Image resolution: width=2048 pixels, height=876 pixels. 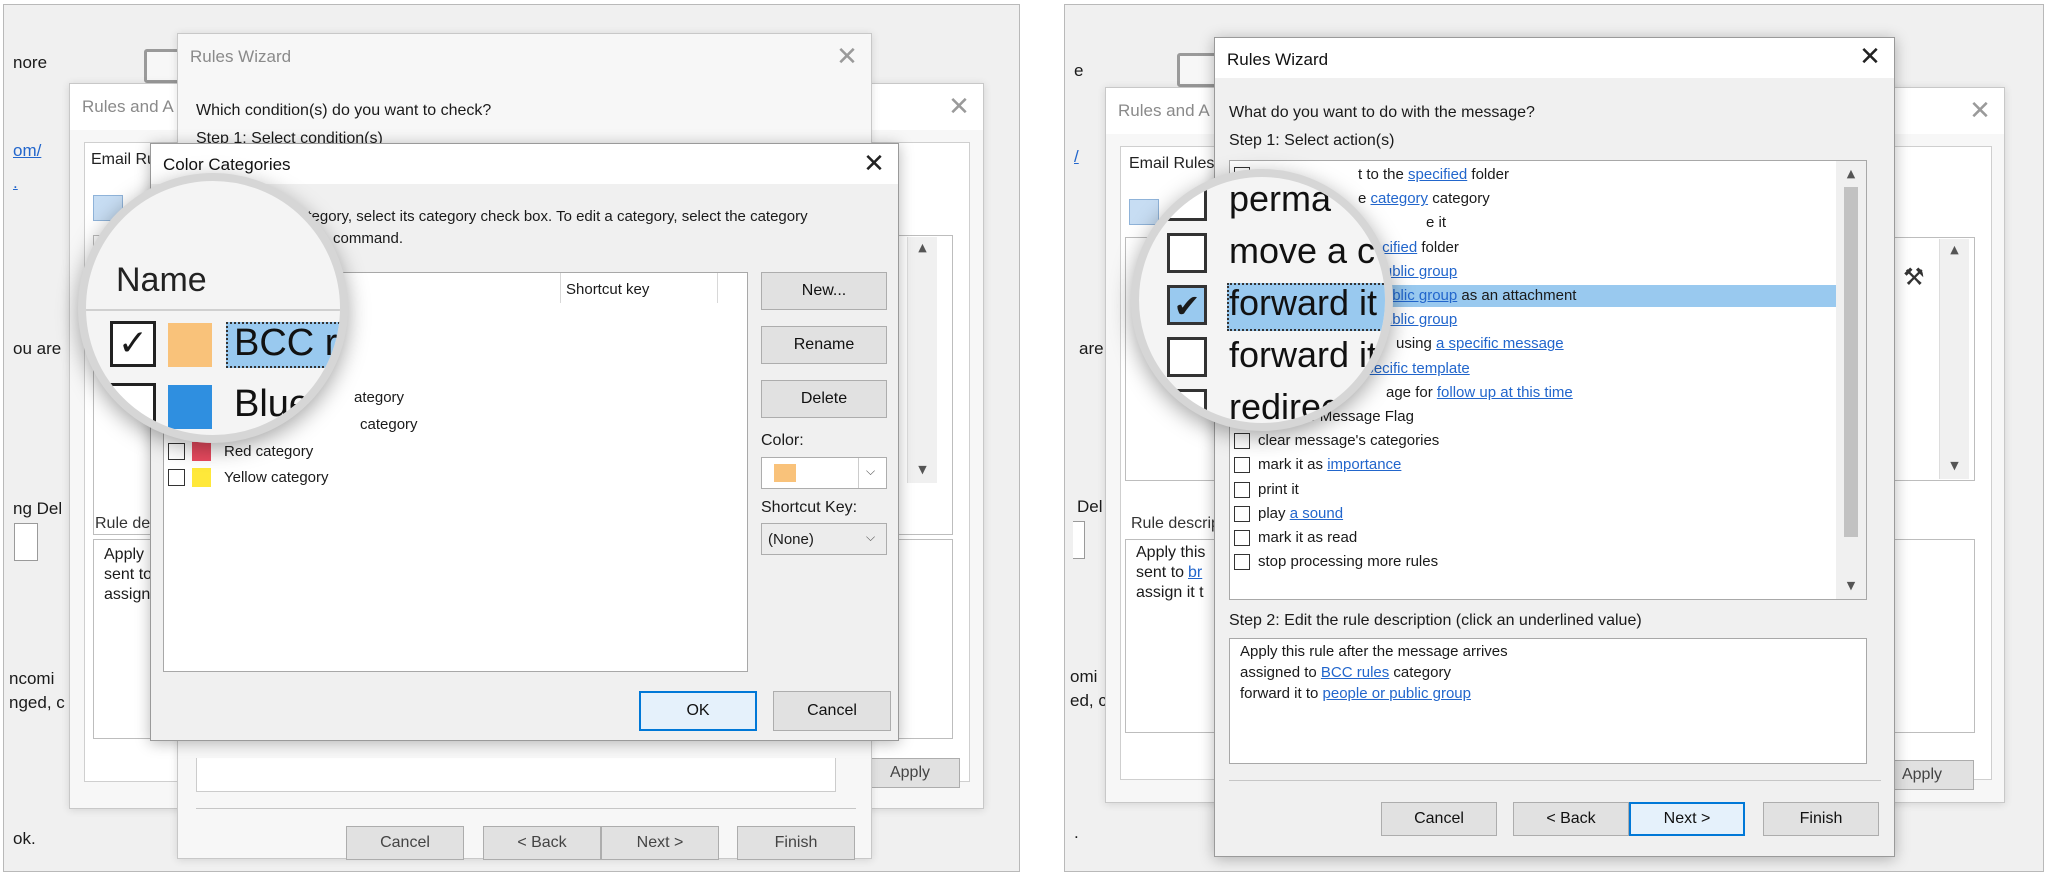 What do you see at coordinates (1530, 563) in the screenshot?
I see `action-row: stop processing more rules` at bounding box center [1530, 563].